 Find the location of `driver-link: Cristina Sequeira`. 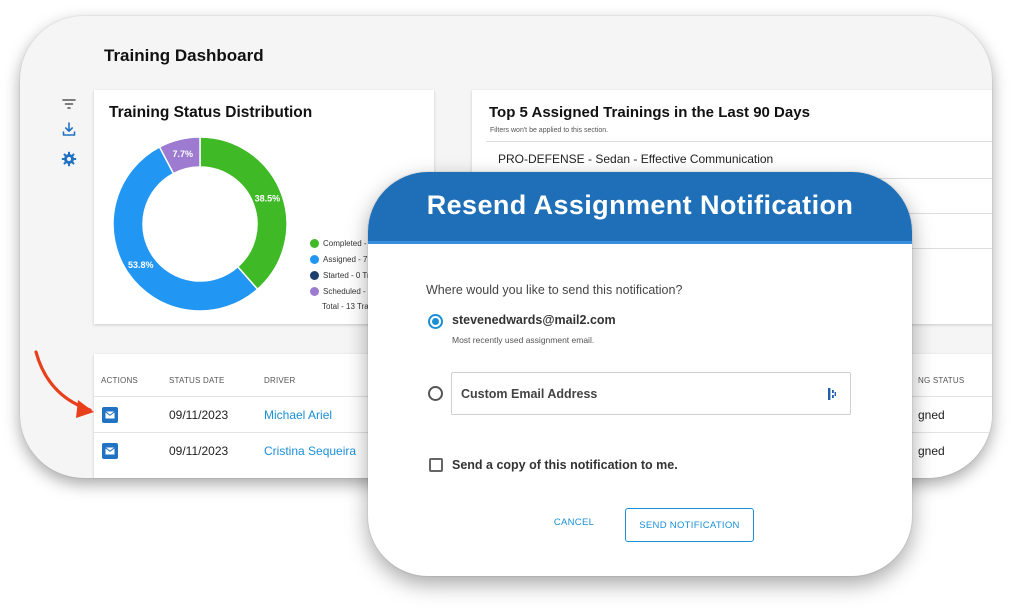

driver-link: Cristina Sequeira is located at coordinates (310, 451).